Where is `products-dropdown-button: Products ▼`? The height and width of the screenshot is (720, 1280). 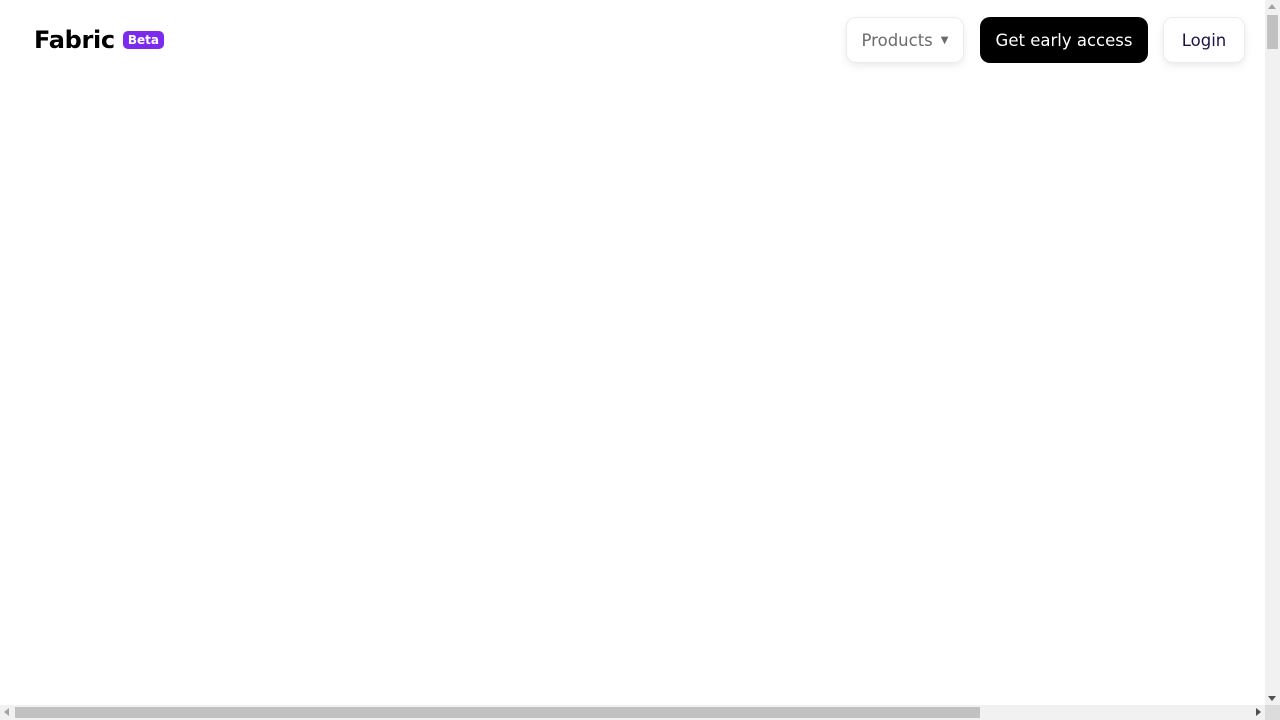
products-dropdown-button: Products ▼ is located at coordinates (905, 40).